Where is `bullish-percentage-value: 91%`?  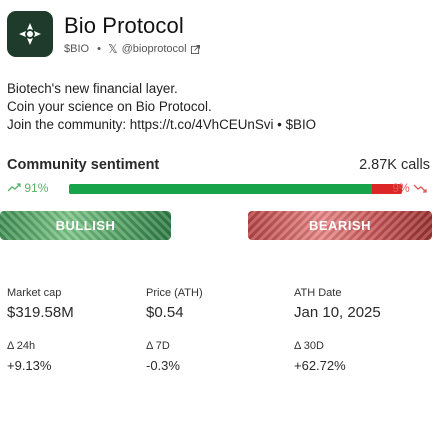
bullish-percentage-value: 91% is located at coordinates (36, 188).